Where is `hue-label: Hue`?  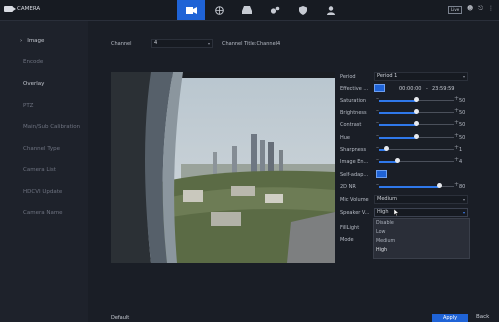
hue-label: Hue is located at coordinates (345, 138).